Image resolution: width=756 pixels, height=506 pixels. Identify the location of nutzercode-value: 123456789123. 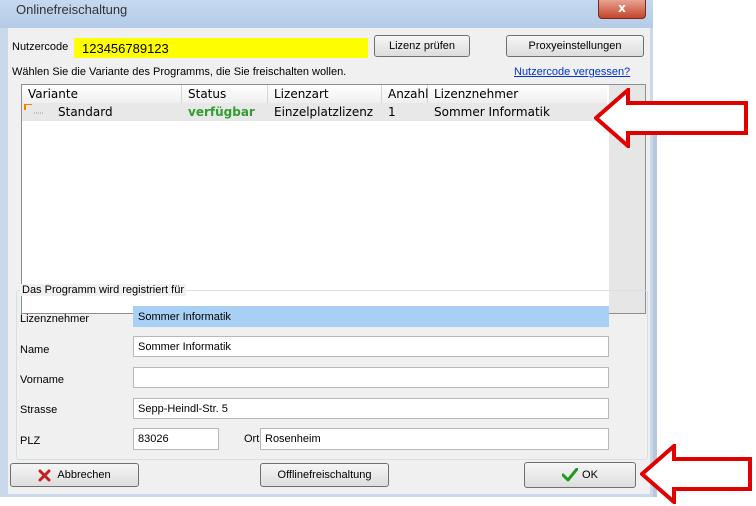
(125, 48).